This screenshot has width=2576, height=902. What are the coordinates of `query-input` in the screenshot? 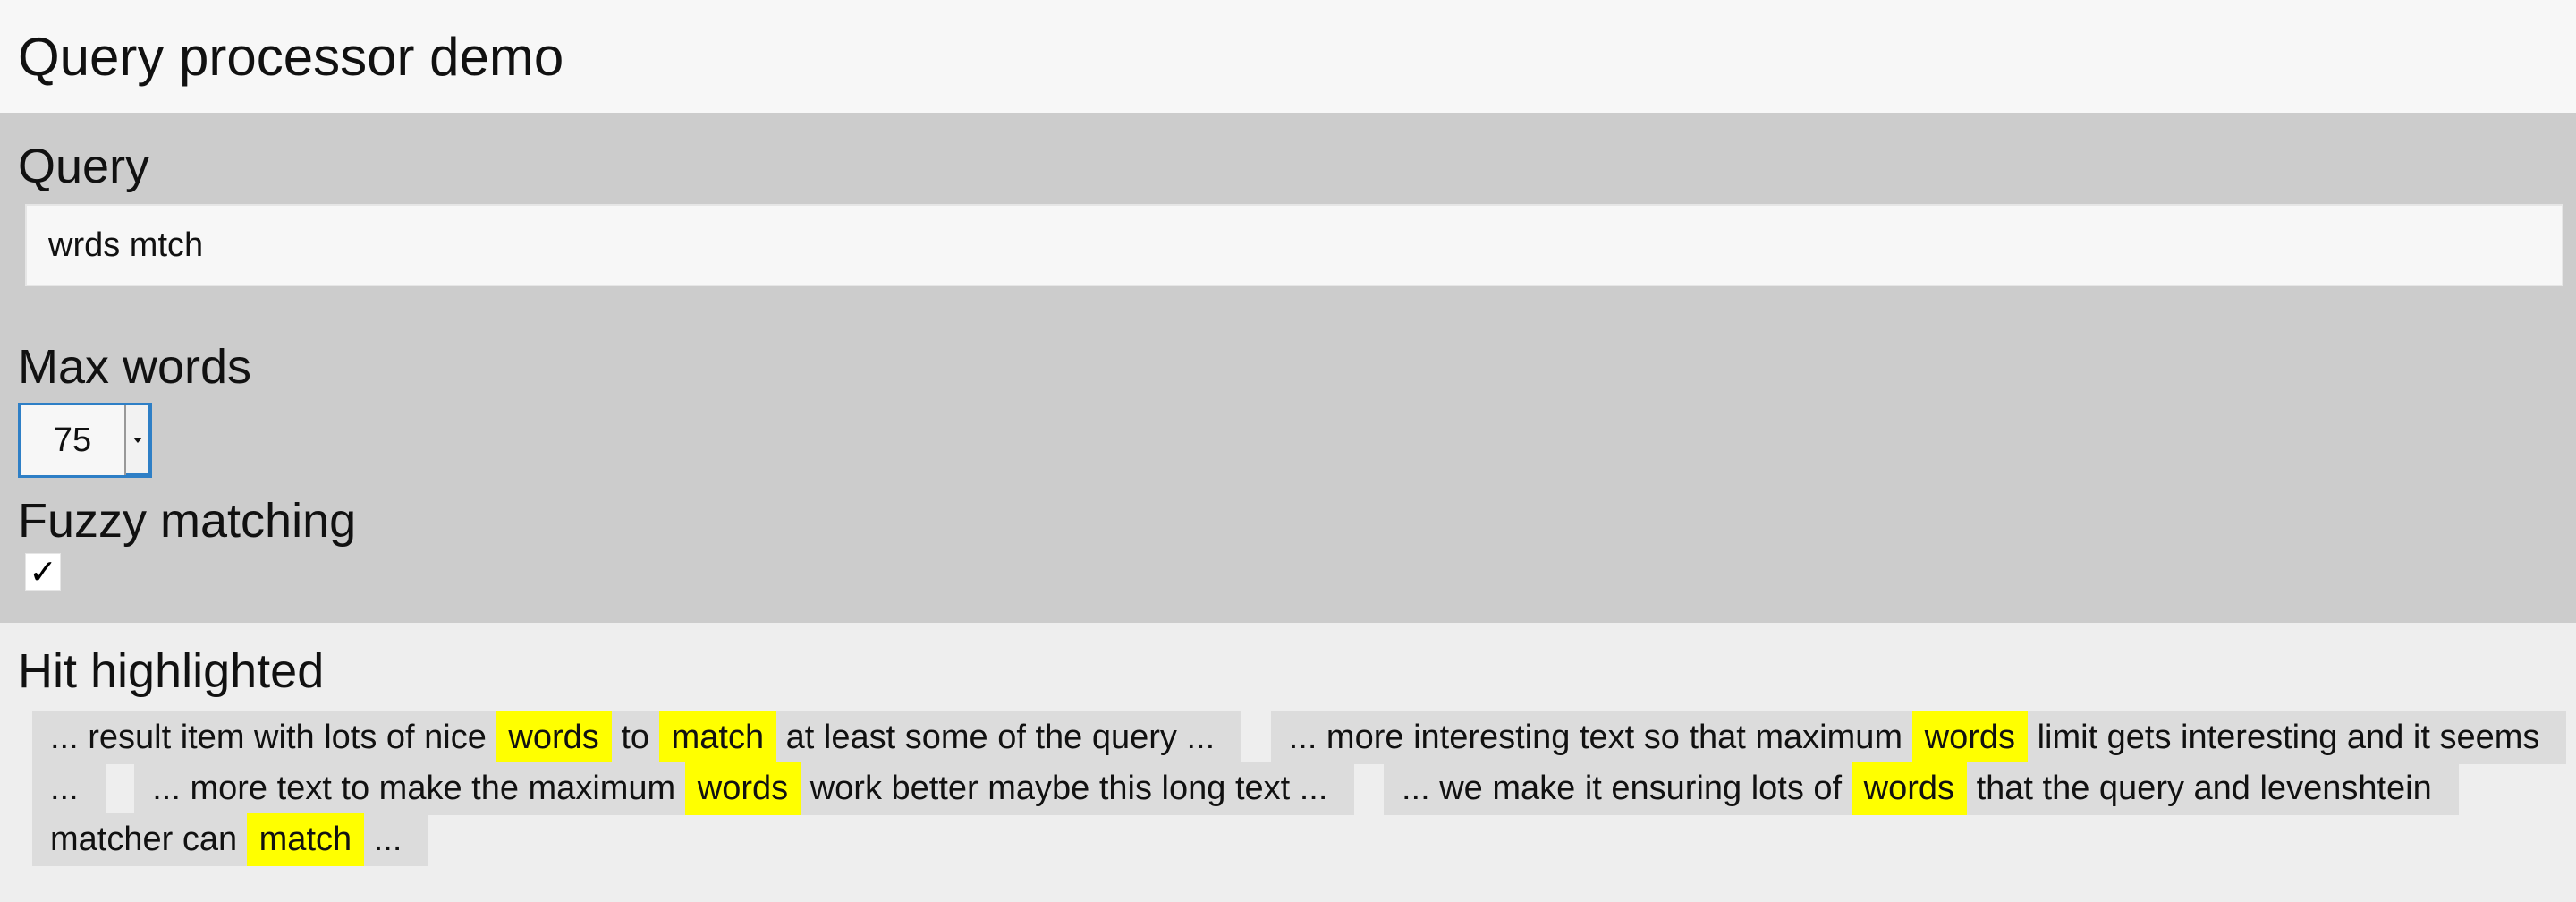 It's located at (1294, 245).